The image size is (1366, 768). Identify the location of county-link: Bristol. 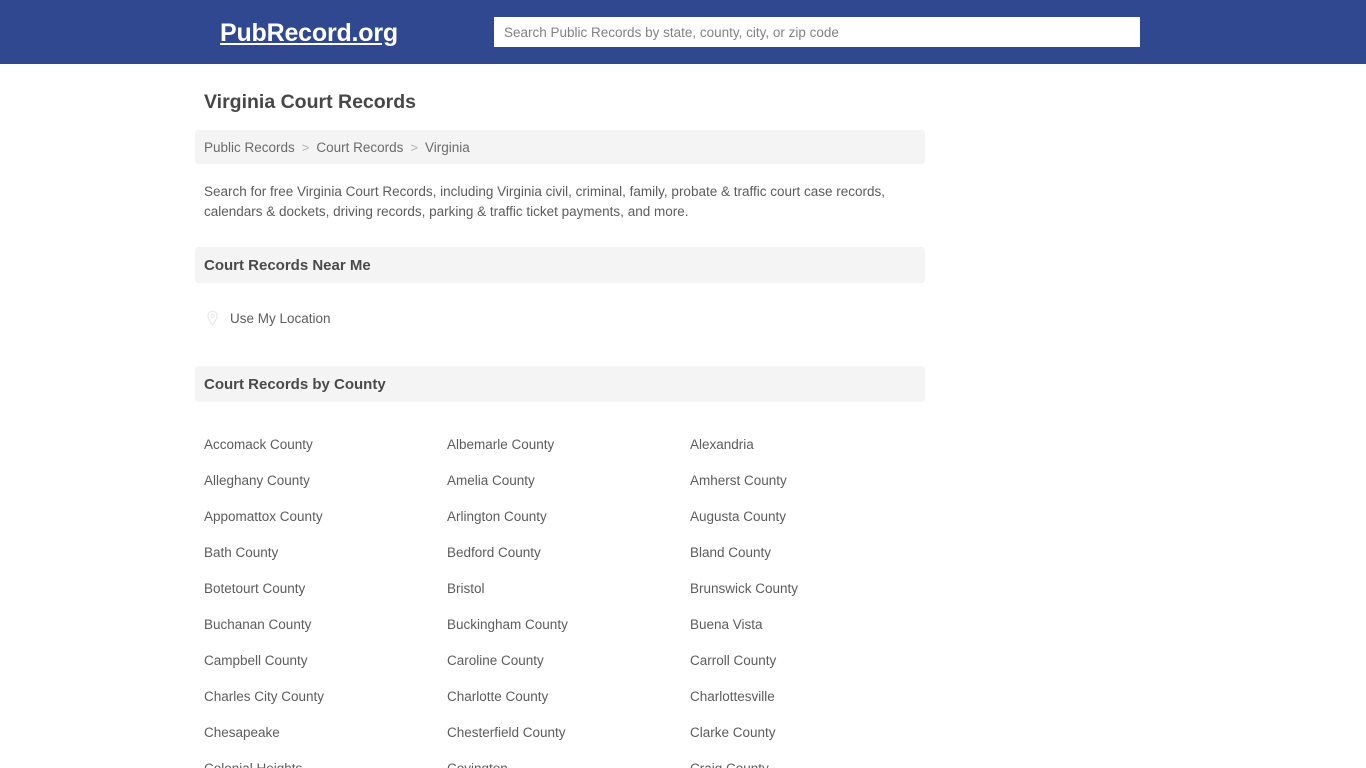
(466, 588).